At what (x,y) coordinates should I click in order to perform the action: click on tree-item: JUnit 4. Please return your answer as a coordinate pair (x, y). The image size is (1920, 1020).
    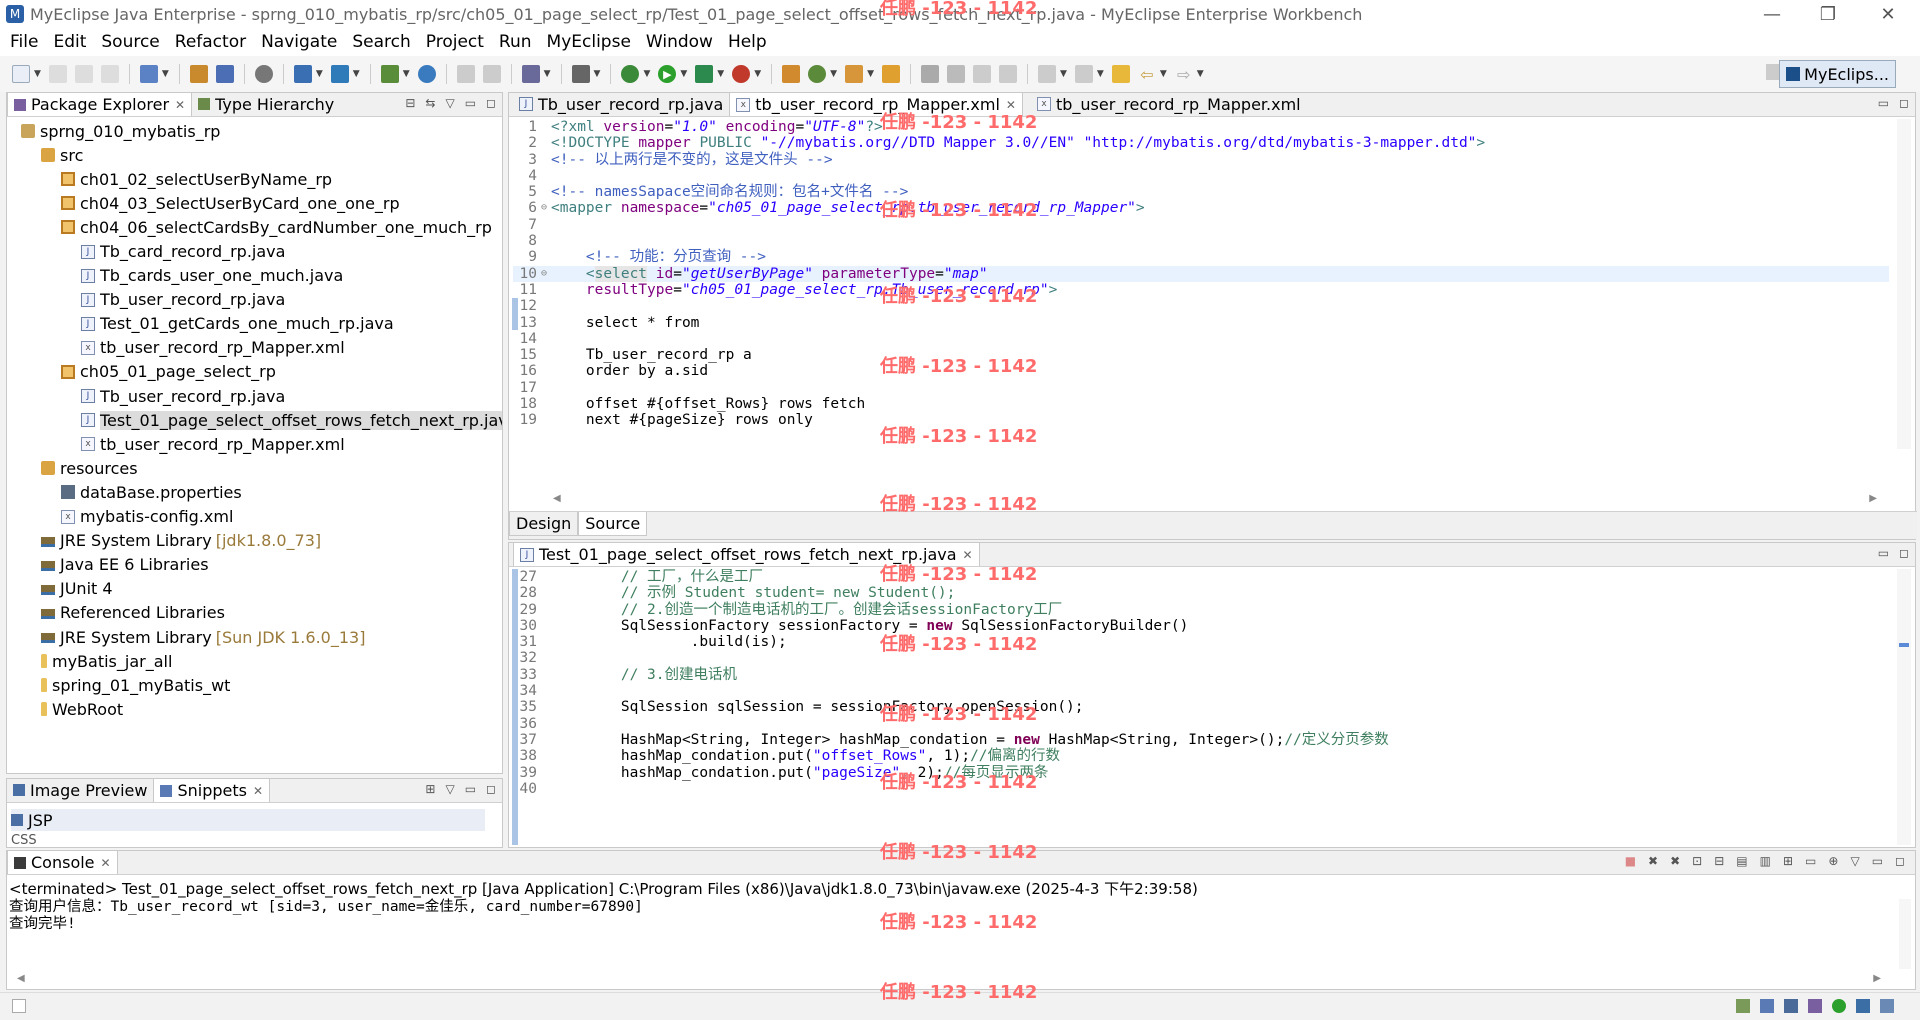
    Looking at the image, I should click on (254, 589).